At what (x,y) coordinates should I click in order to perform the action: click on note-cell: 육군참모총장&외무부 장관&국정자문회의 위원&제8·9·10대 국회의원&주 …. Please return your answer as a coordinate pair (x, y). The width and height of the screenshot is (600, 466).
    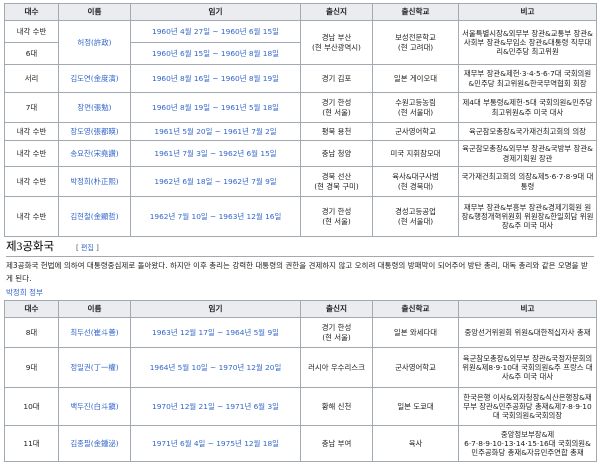
    Looking at the image, I should click on (527, 367).